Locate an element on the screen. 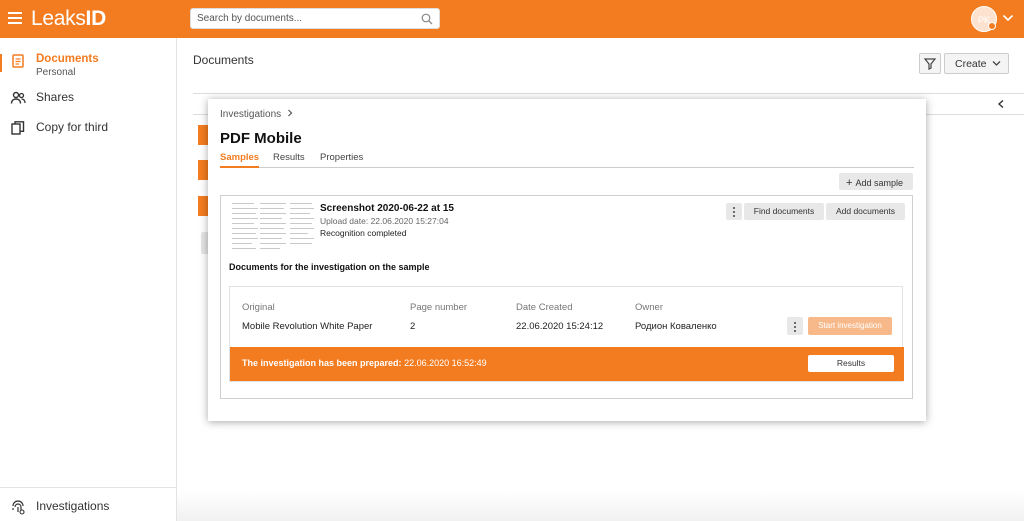 Image resolution: width=1024 pixels, height=521 pixels. create-button: Create is located at coordinates (976, 63).